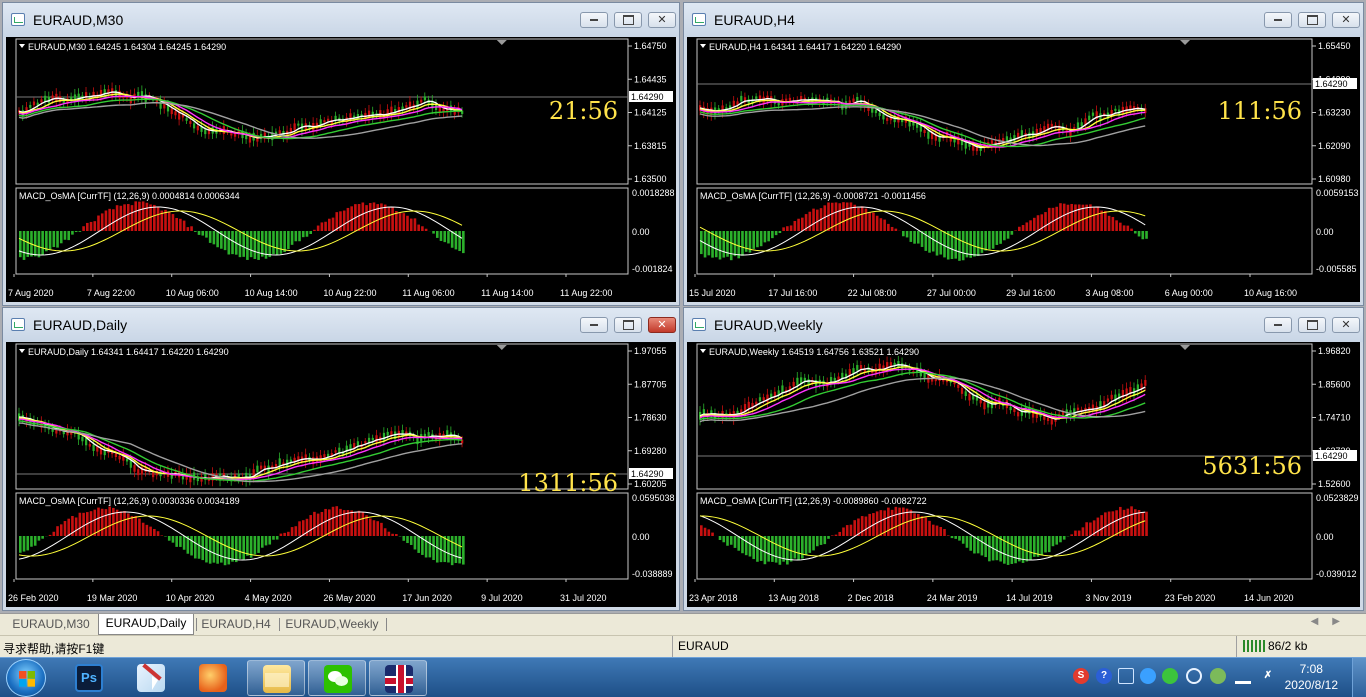 This screenshot has height=697, width=1366. I want to click on taskbar-app-wechat, so click(337, 678).